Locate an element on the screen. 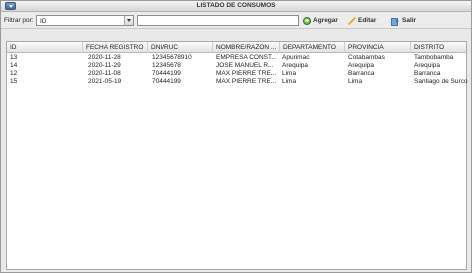 The height and width of the screenshot is (273, 472). exit-button: Salir is located at coordinates (403, 20).